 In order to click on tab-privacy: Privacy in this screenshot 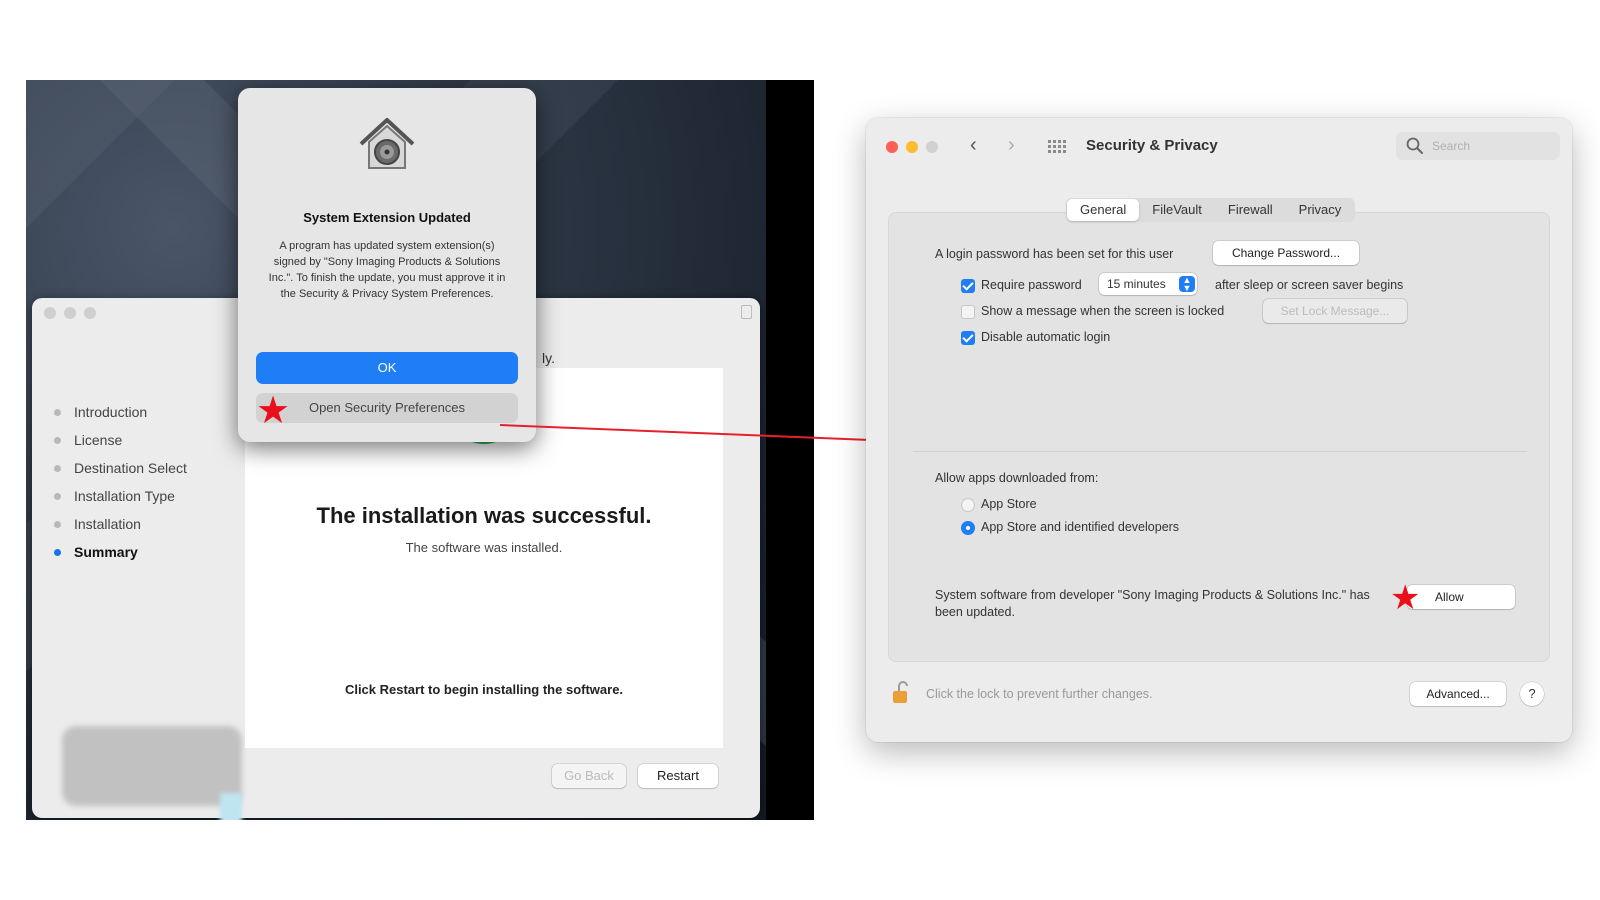, I will do `click(1320, 210)`.